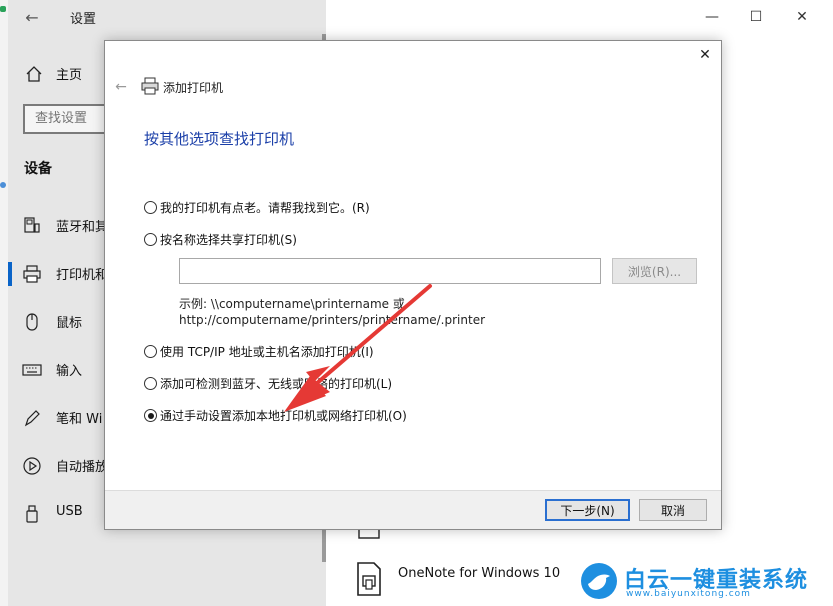  Describe the element at coordinates (79, 419) in the screenshot. I see `sidebar-item-label: 笔和 Wi` at that location.